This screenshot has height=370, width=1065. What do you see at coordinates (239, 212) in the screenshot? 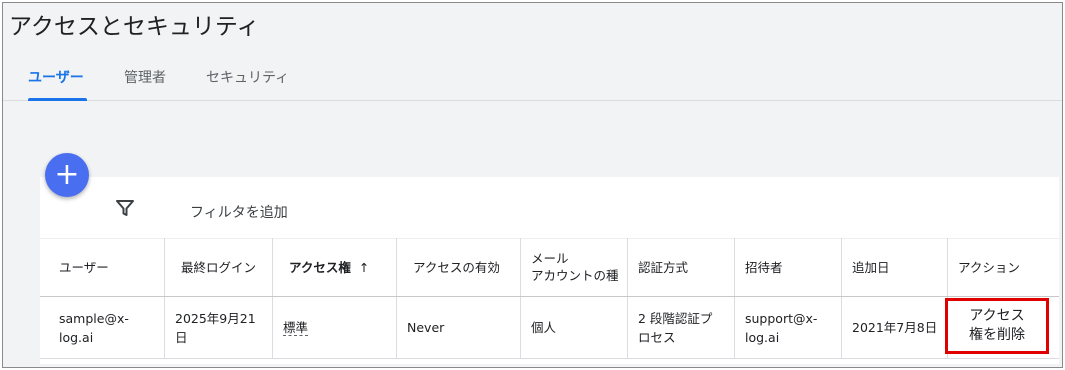
I see `add-filter-button: フィルタを追加` at bounding box center [239, 212].